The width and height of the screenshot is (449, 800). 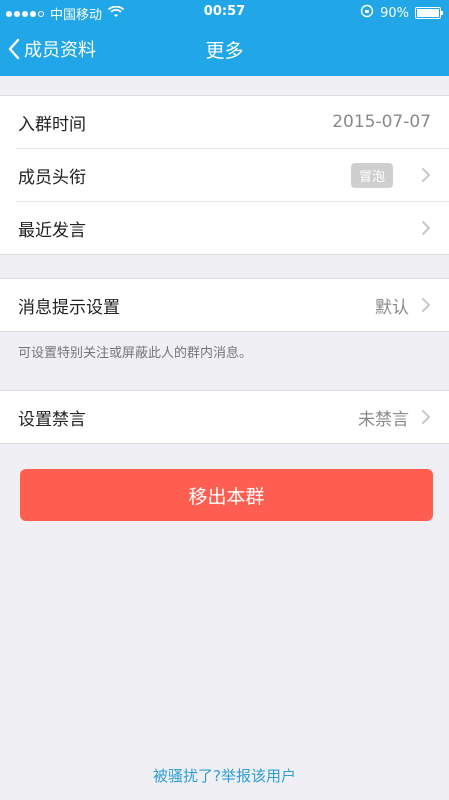 What do you see at coordinates (371, 175) in the screenshot?
I see `member-title-badge: 冒泡` at bounding box center [371, 175].